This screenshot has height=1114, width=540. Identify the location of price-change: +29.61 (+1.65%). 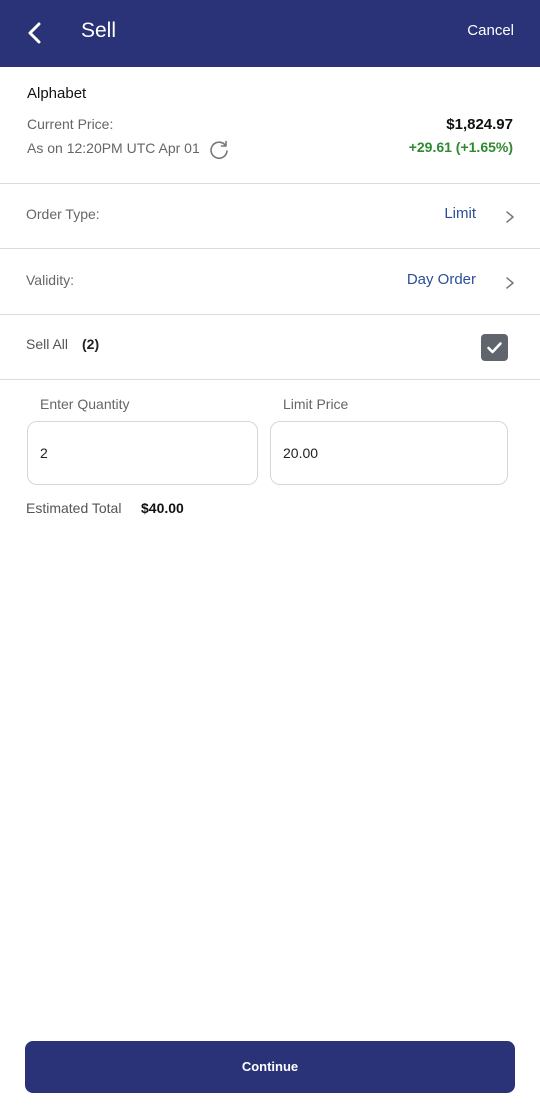
(460, 147).